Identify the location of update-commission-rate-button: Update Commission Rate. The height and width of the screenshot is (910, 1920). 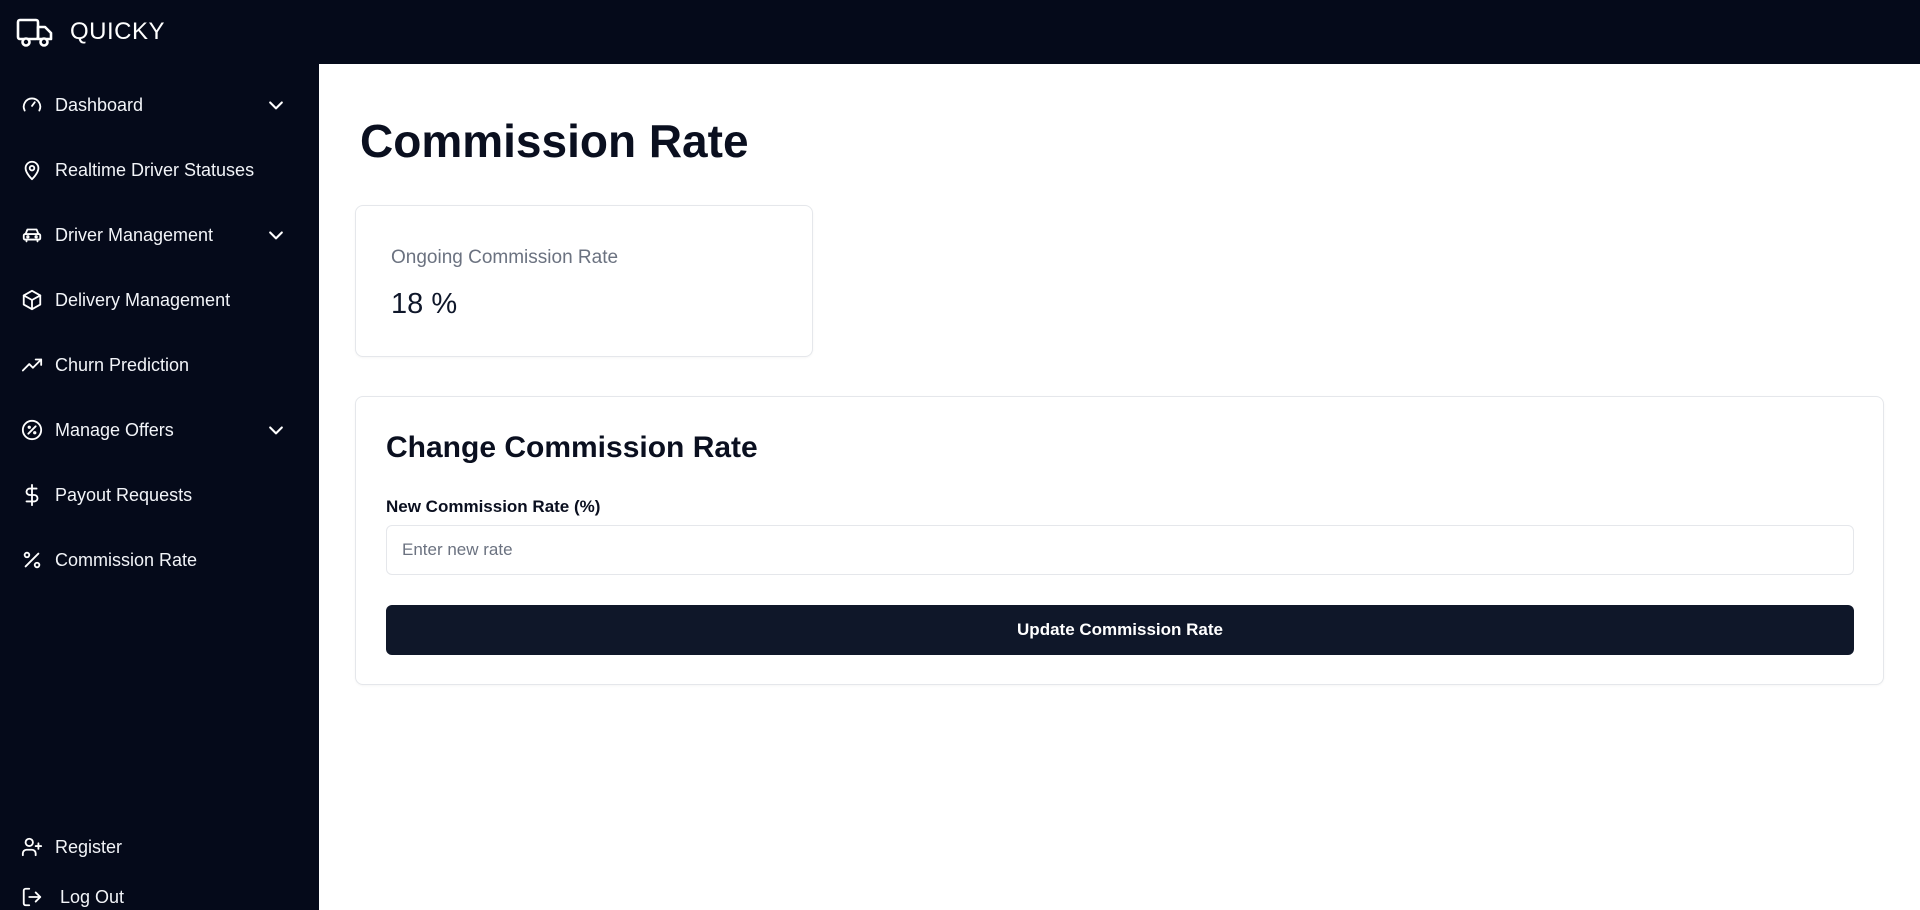
(1120, 630).